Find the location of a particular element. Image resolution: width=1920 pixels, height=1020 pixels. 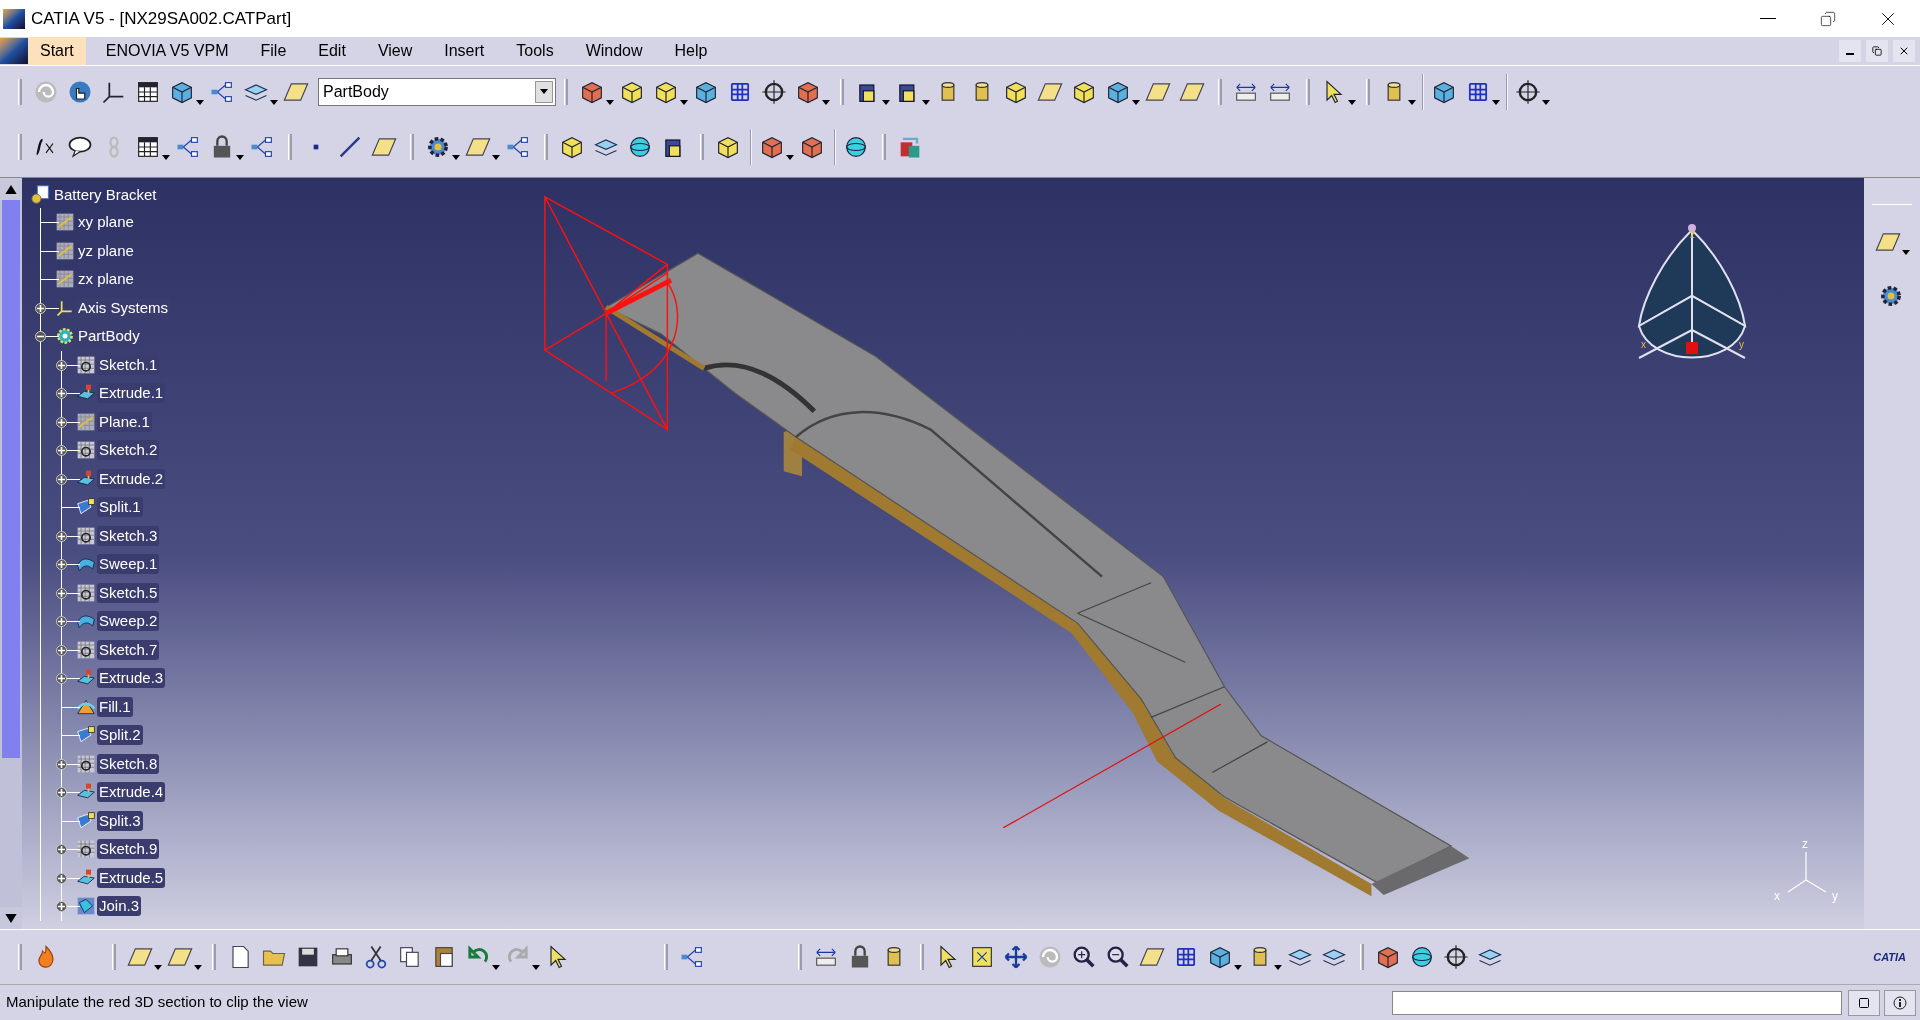

menu-item: Window is located at coordinates (614, 51).